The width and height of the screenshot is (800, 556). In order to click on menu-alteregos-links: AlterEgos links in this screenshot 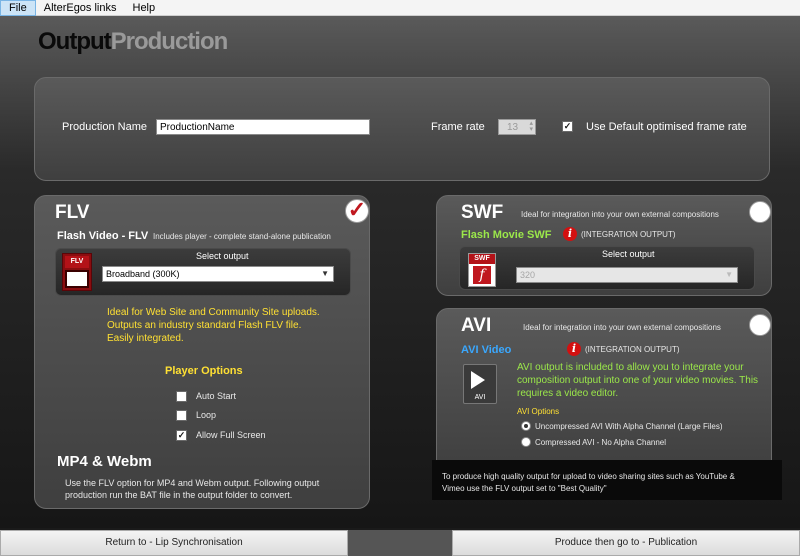, I will do `click(80, 8)`.